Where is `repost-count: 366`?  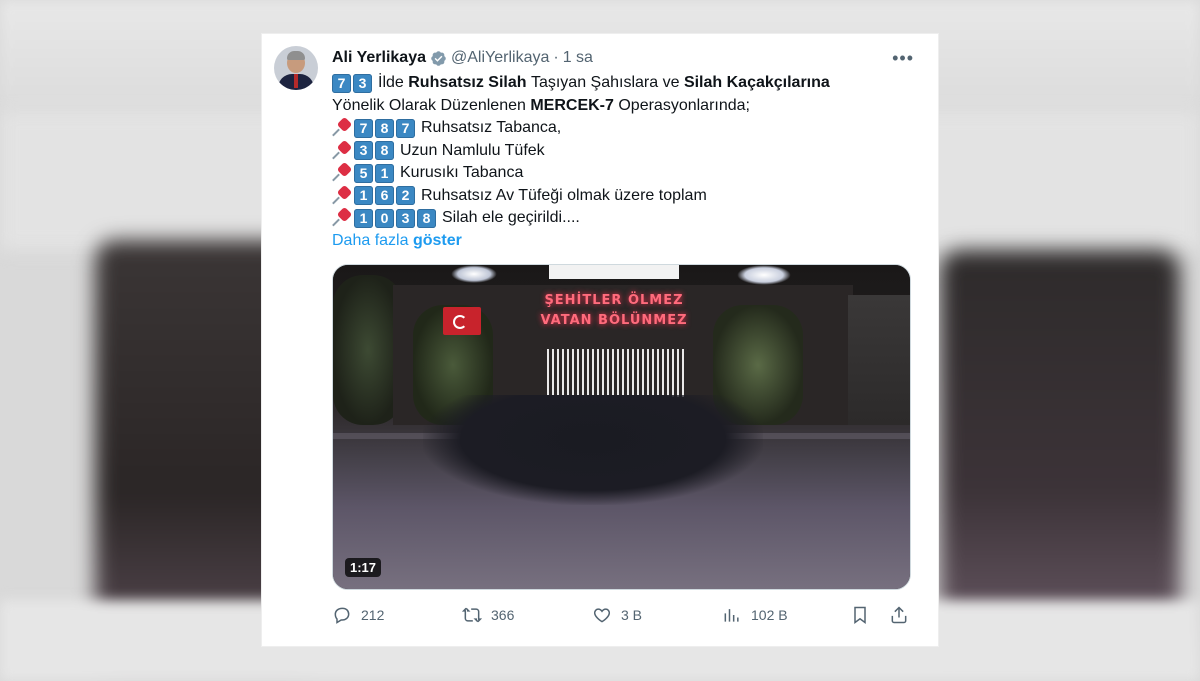
repost-count: 366 is located at coordinates (503, 615).